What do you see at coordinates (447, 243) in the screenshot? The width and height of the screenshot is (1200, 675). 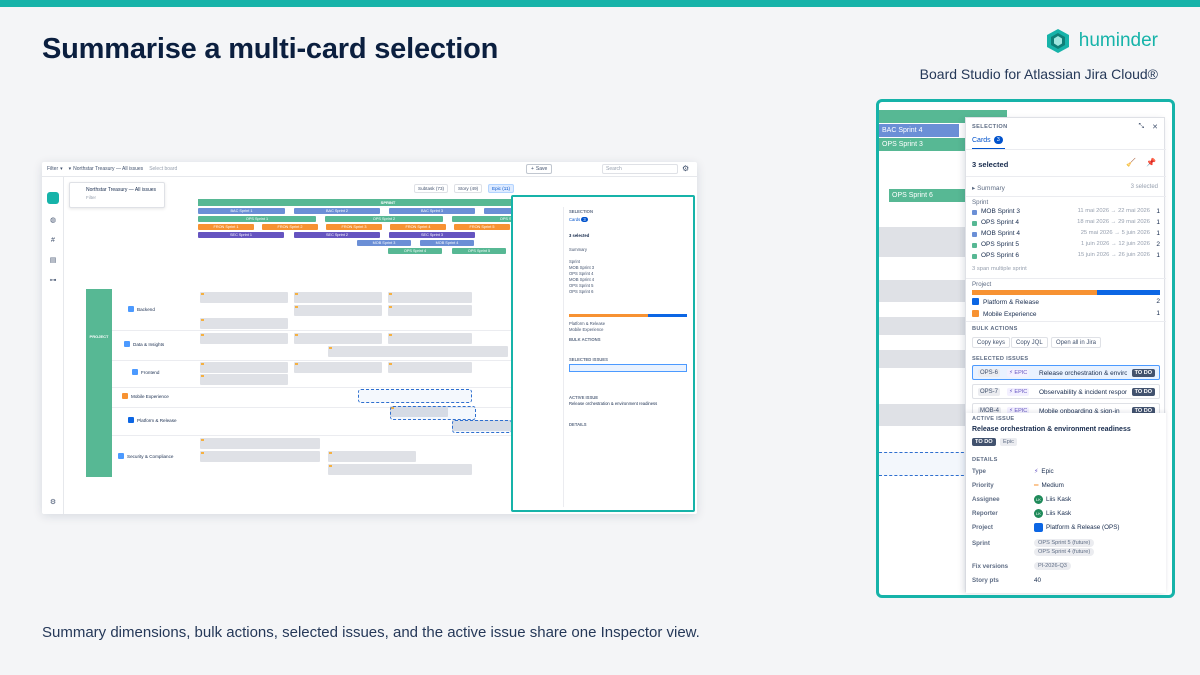 I see `sprint-bar: MOB Sprint 4` at bounding box center [447, 243].